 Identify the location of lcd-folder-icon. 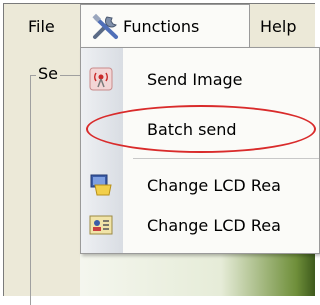
(101, 185).